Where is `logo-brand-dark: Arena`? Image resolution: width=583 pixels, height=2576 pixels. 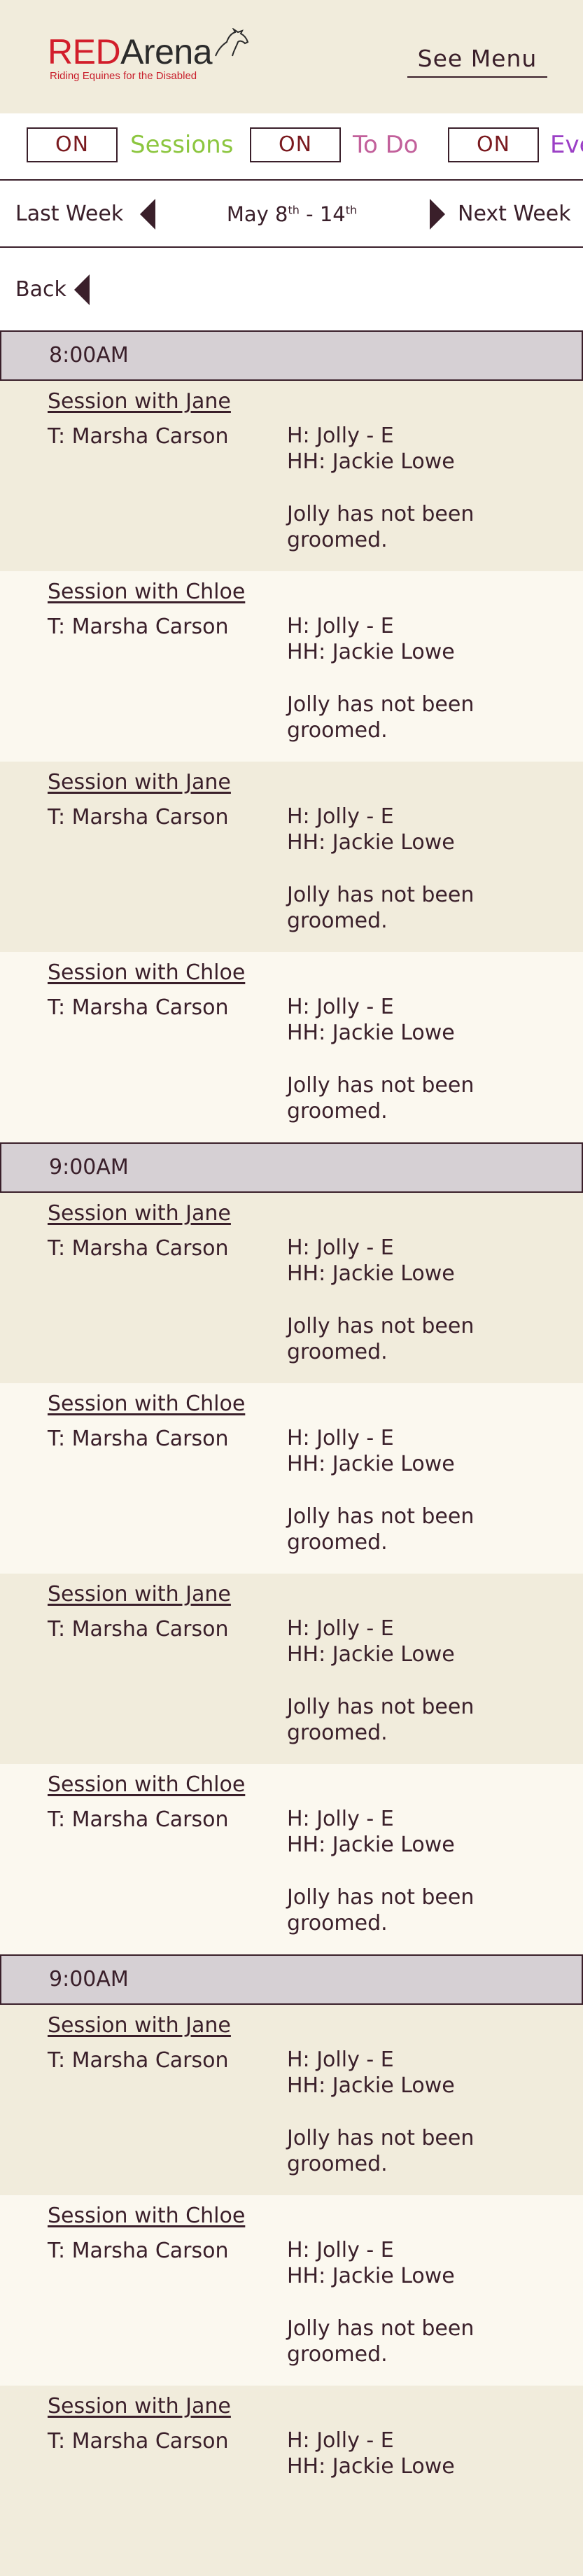
logo-brand-dark: Arena is located at coordinates (166, 51).